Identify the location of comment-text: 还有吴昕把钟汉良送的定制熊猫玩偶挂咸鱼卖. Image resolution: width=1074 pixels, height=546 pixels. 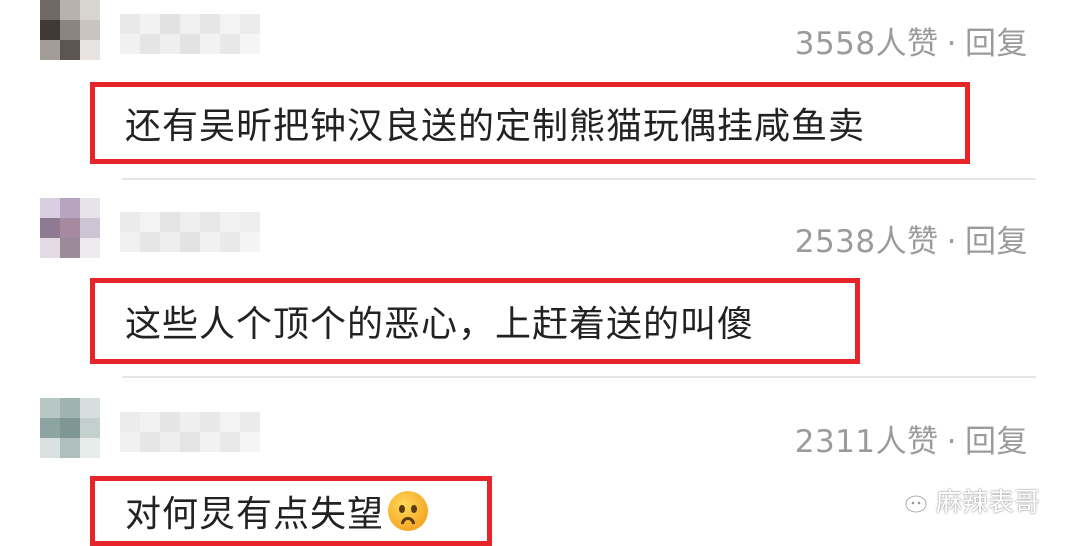
(495, 126).